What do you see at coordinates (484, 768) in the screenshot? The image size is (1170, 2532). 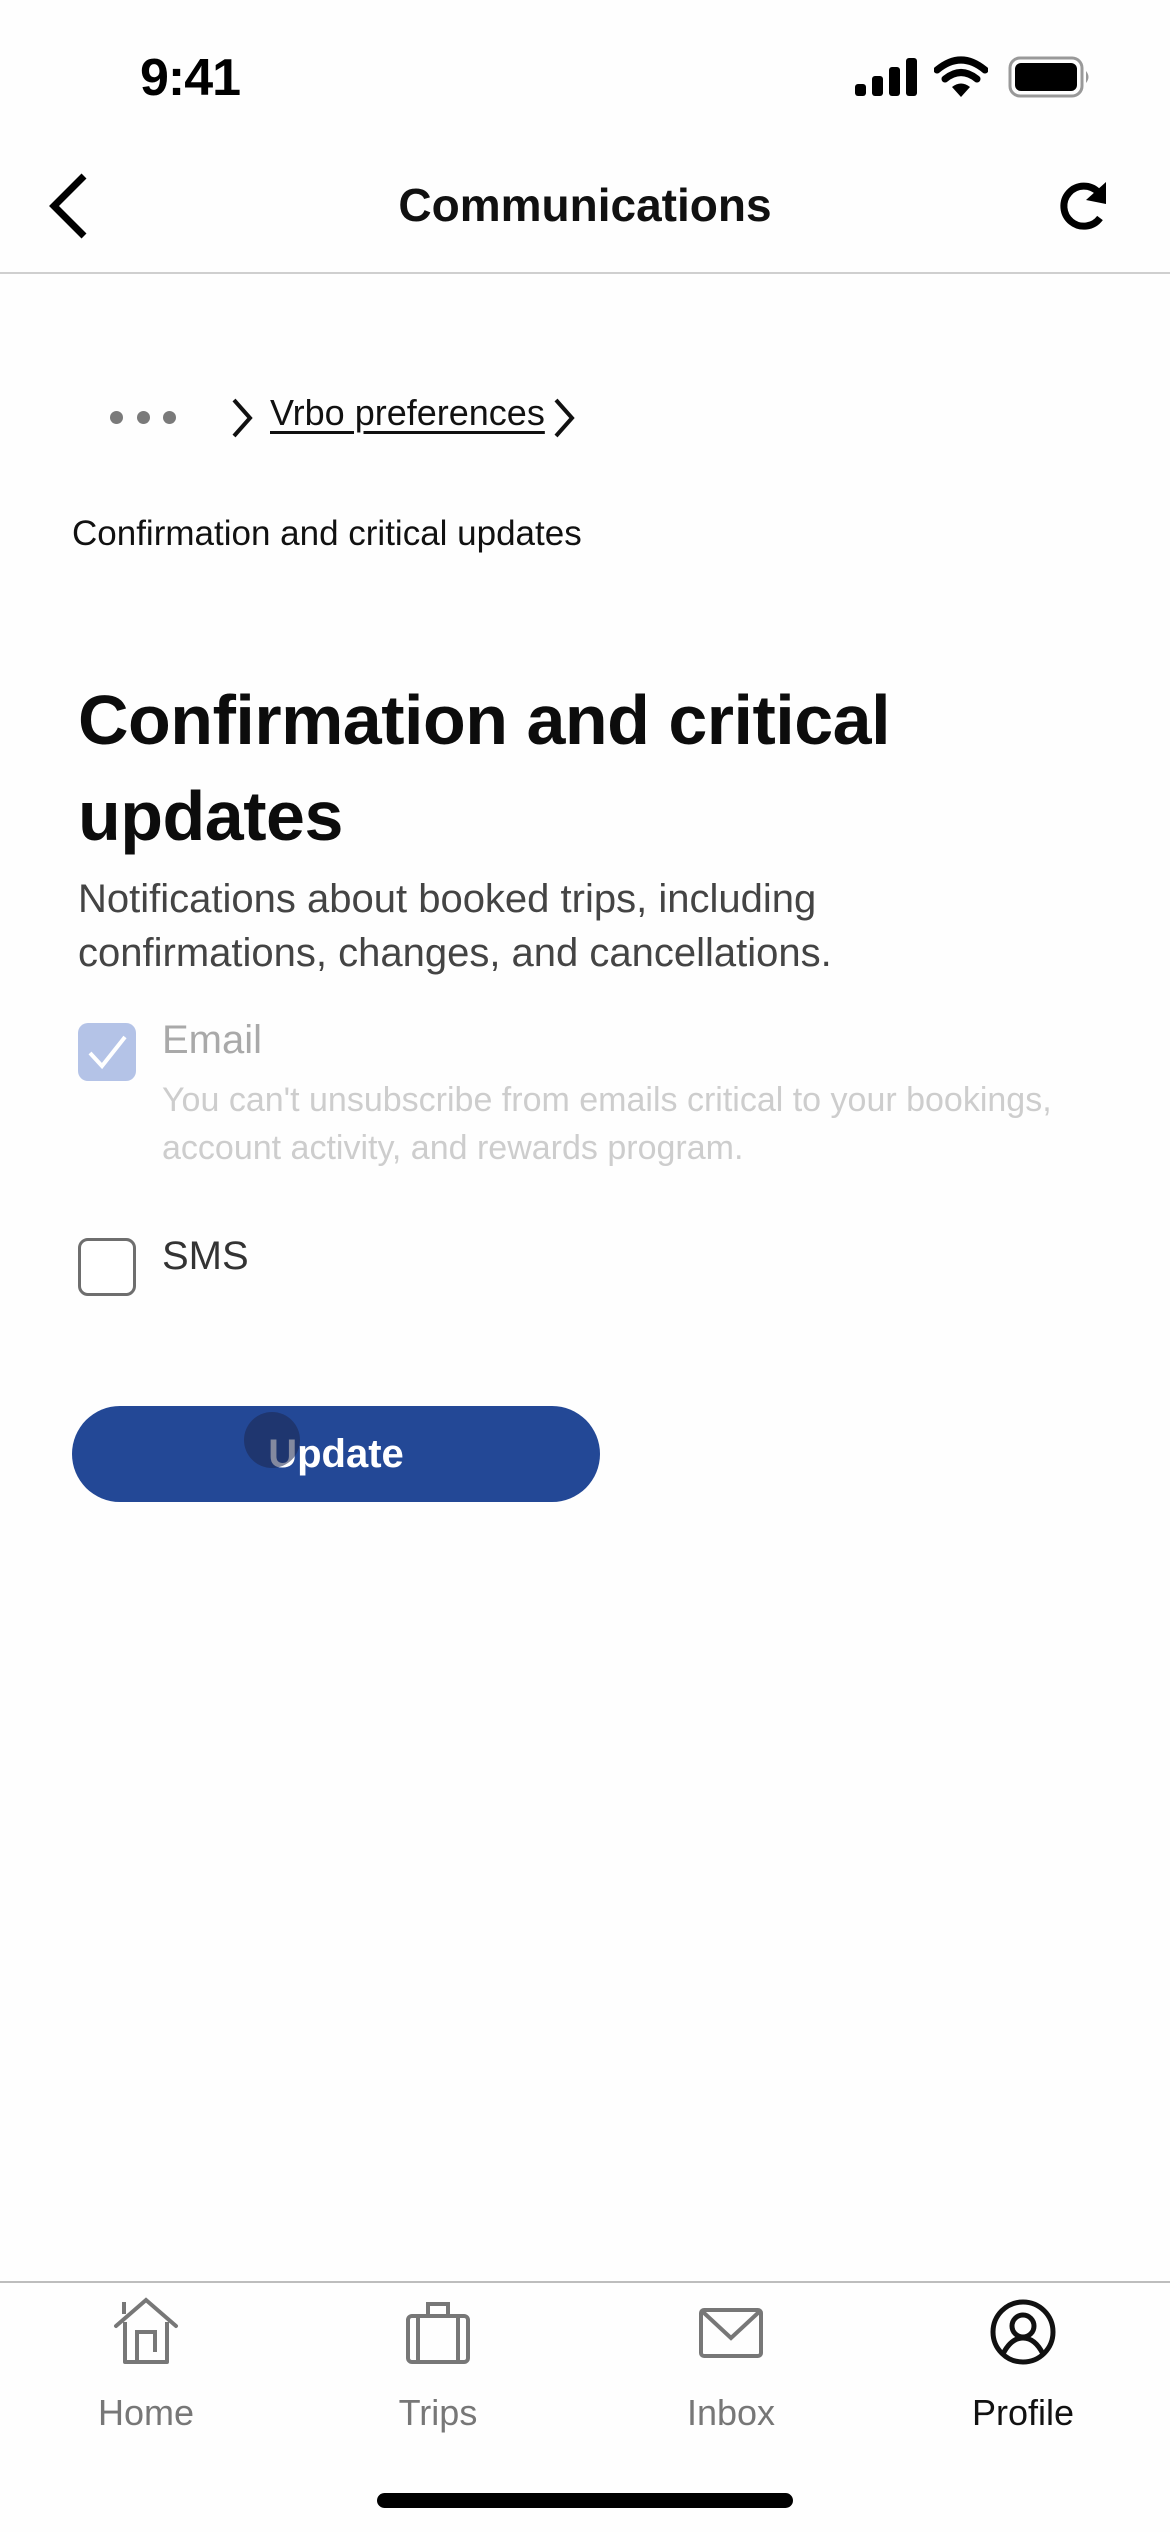 I see `section-heading: Confirmation and critical updates` at bounding box center [484, 768].